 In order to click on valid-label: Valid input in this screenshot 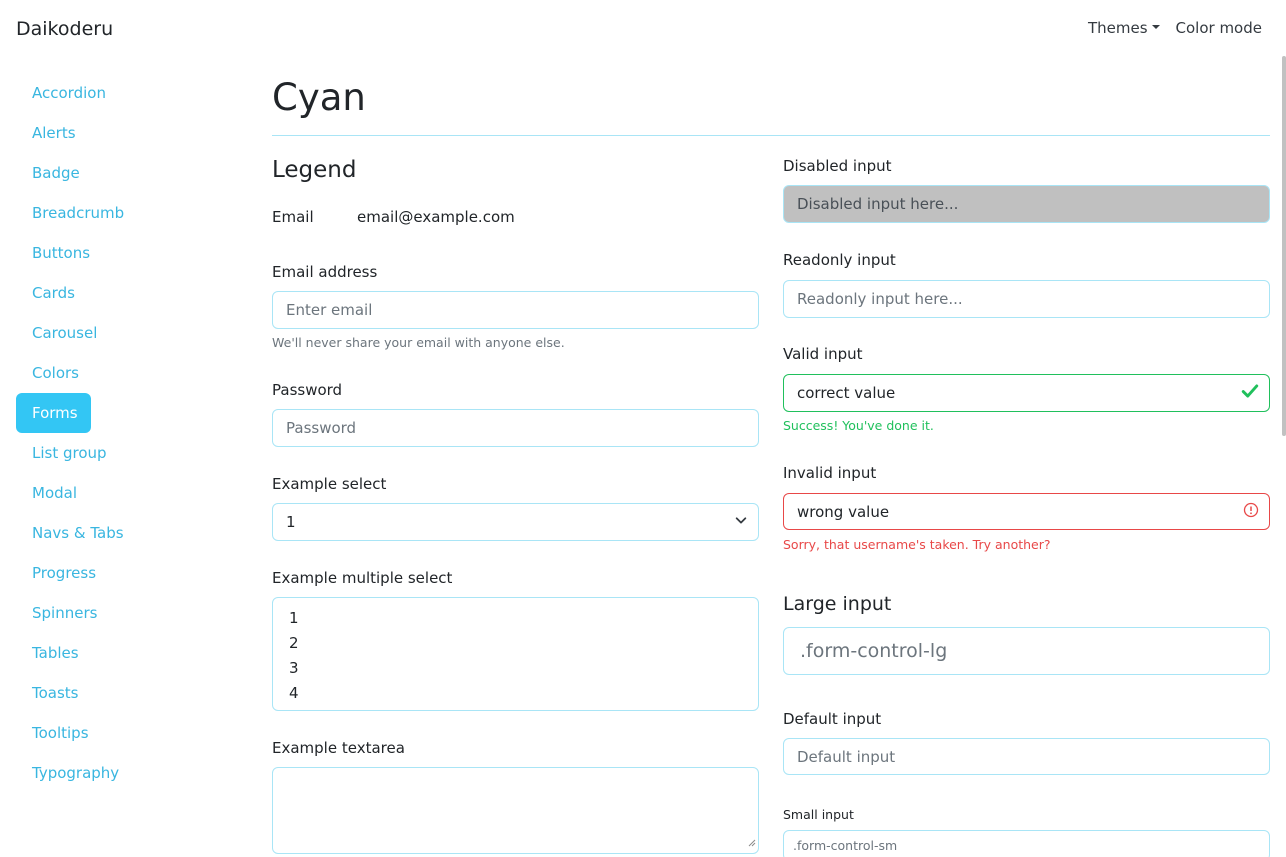, I will do `click(823, 354)`.